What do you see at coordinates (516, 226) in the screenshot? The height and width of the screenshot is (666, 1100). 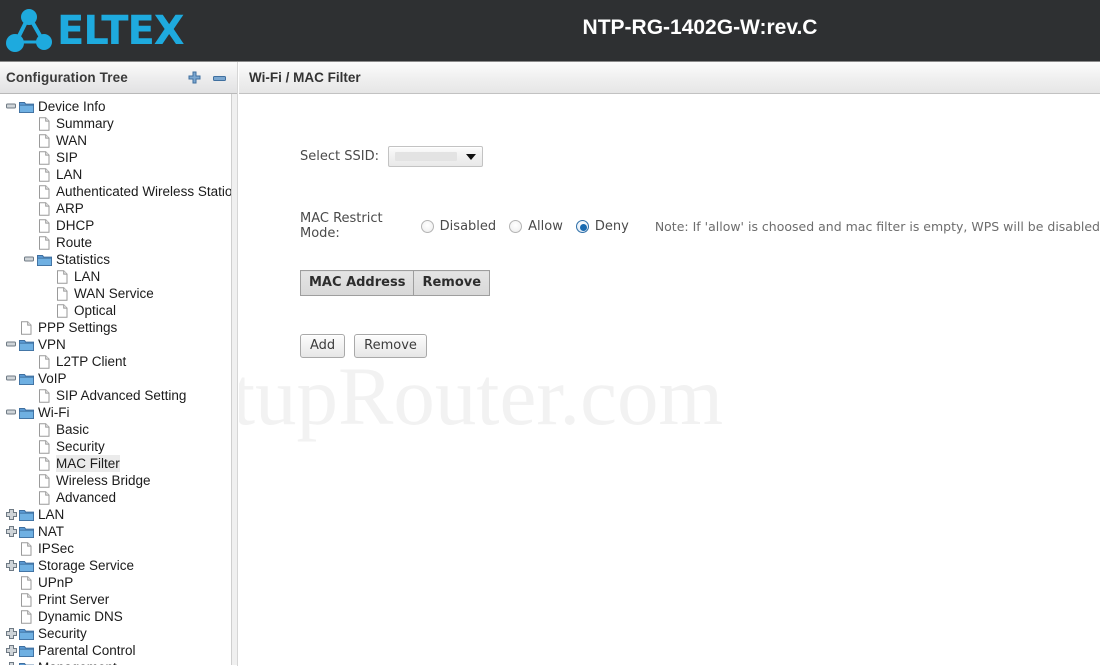 I see `radio-allow` at bounding box center [516, 226].